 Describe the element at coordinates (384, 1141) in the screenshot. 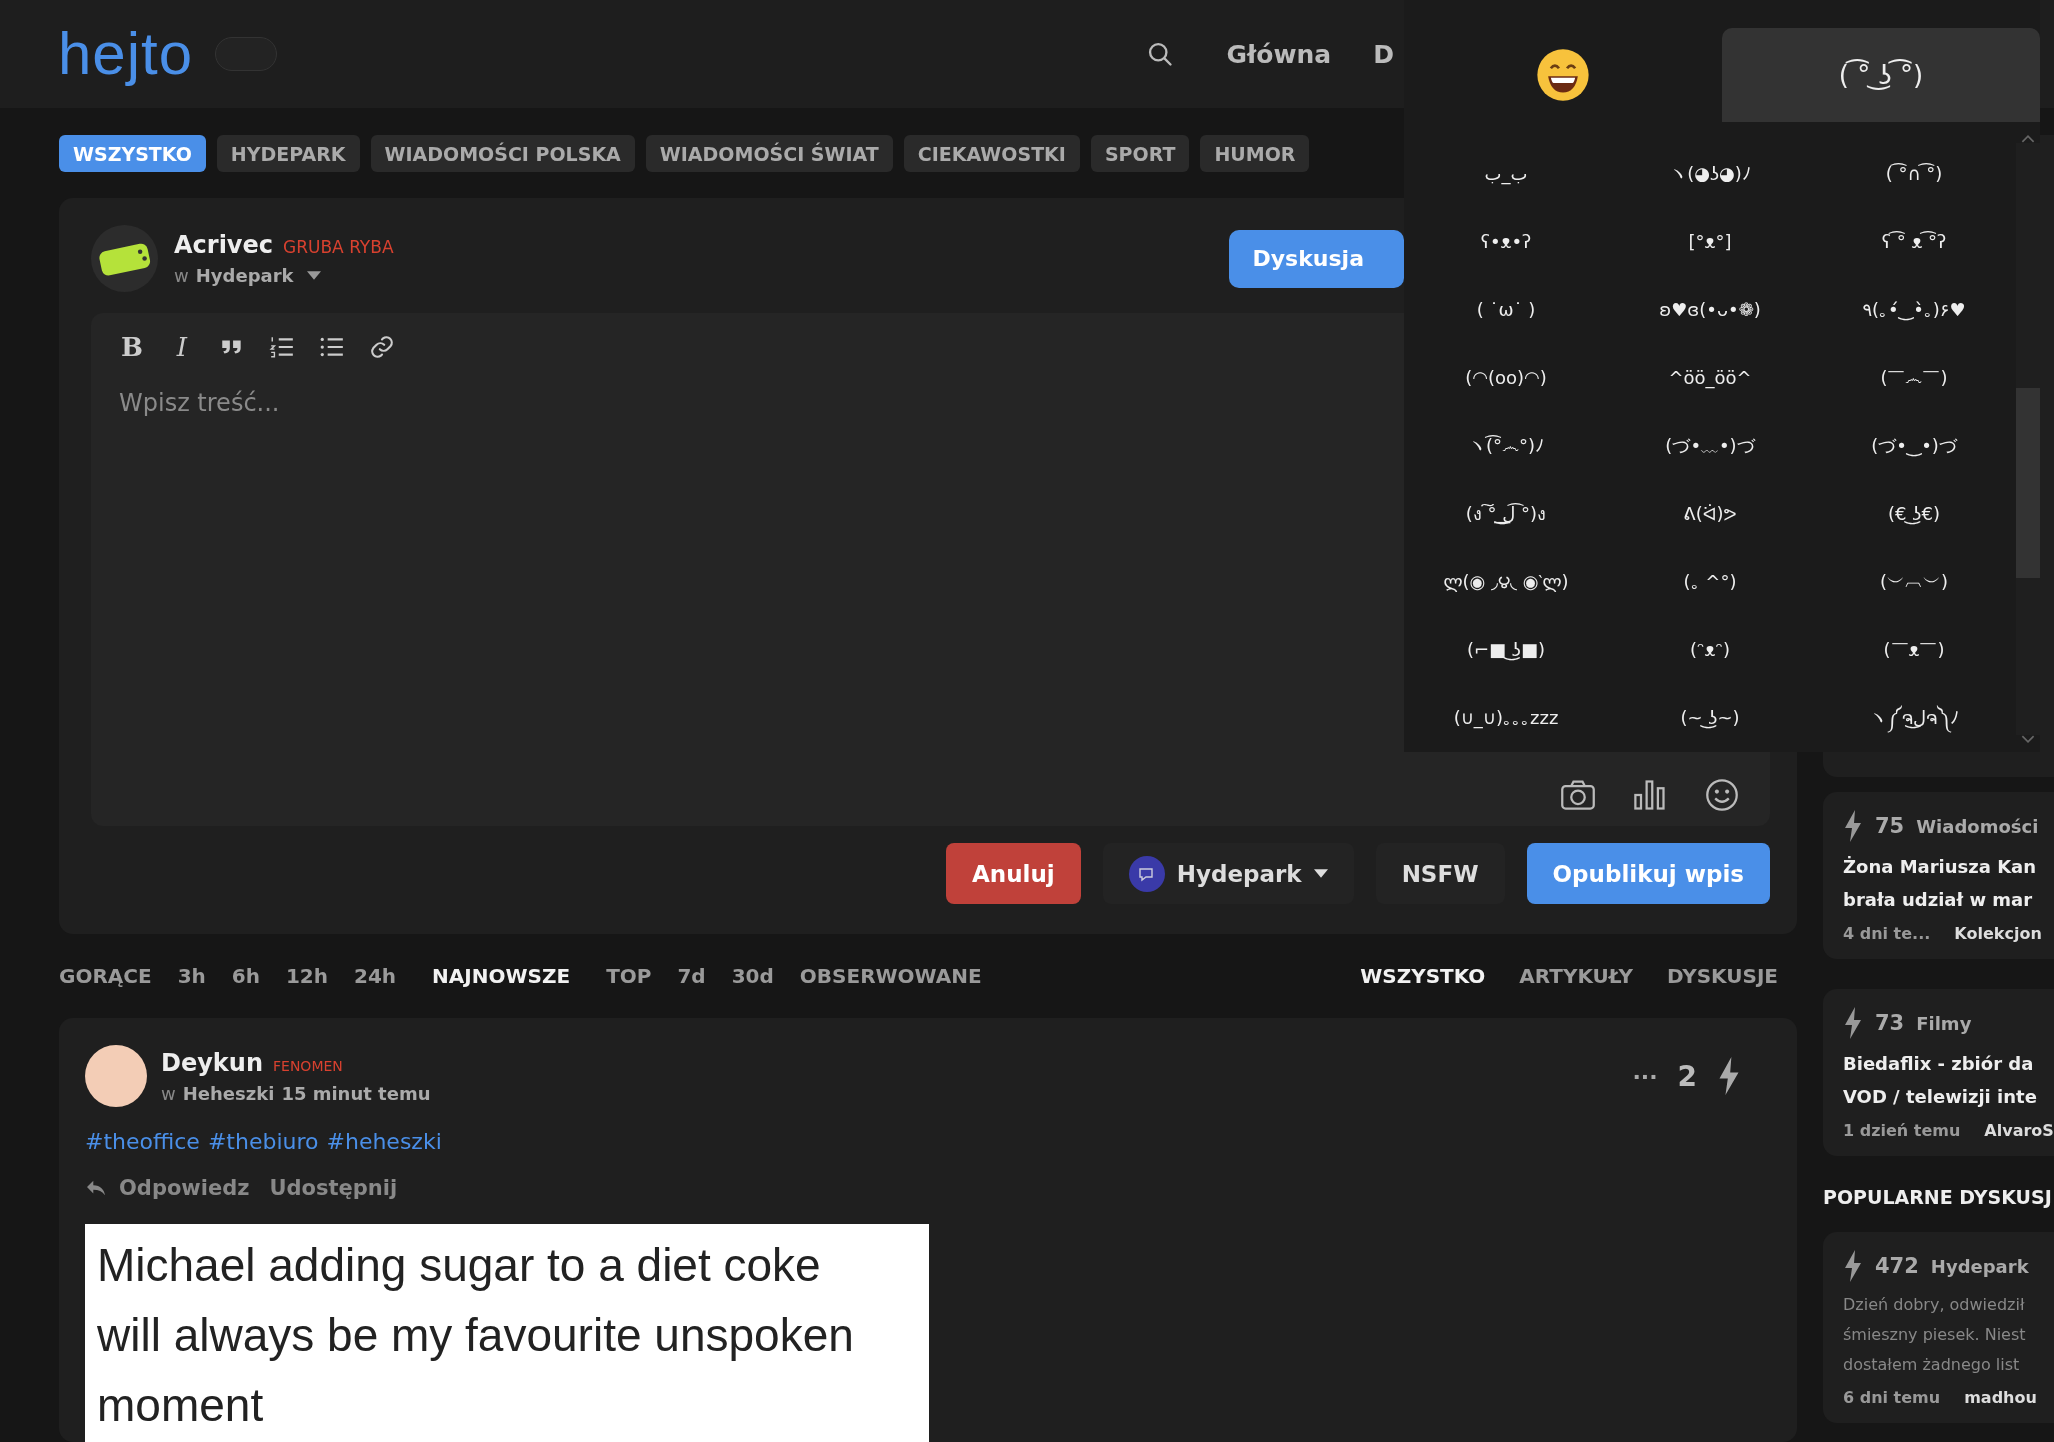

I see `hashtag-link: #heheszki` at that location.